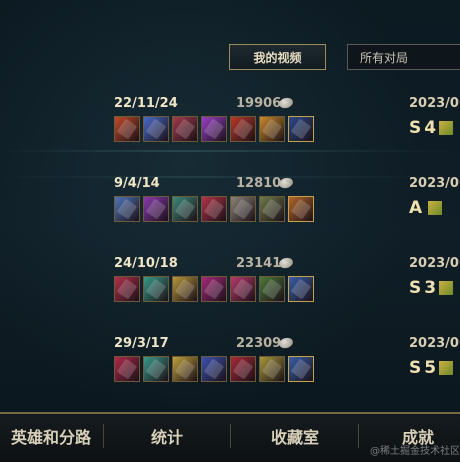  I want to click on game-mode-select: 所有对局, so click(403, 57).